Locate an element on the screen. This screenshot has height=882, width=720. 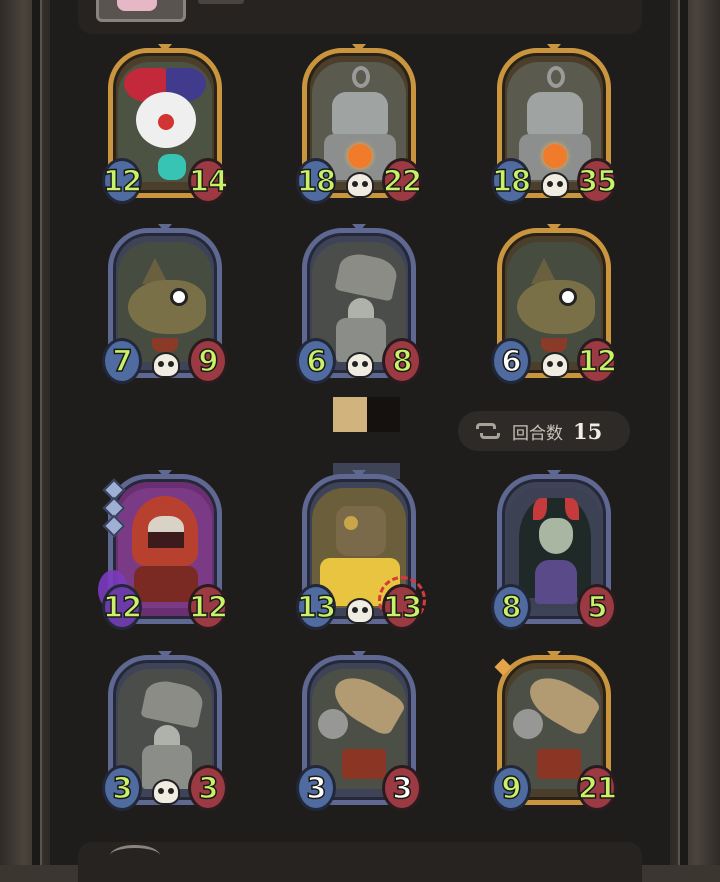
health-value: 35 is located at coordinates (597, 181).